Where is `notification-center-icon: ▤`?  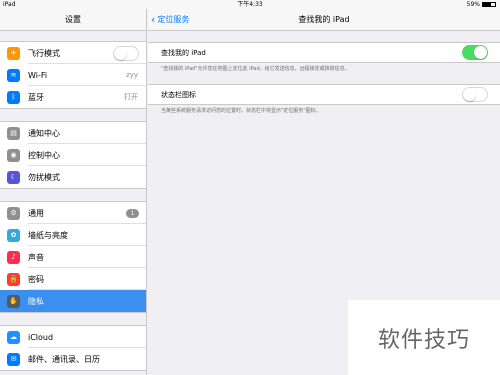 notification-center-icon: ▤ is located at coordinates (13, 133).